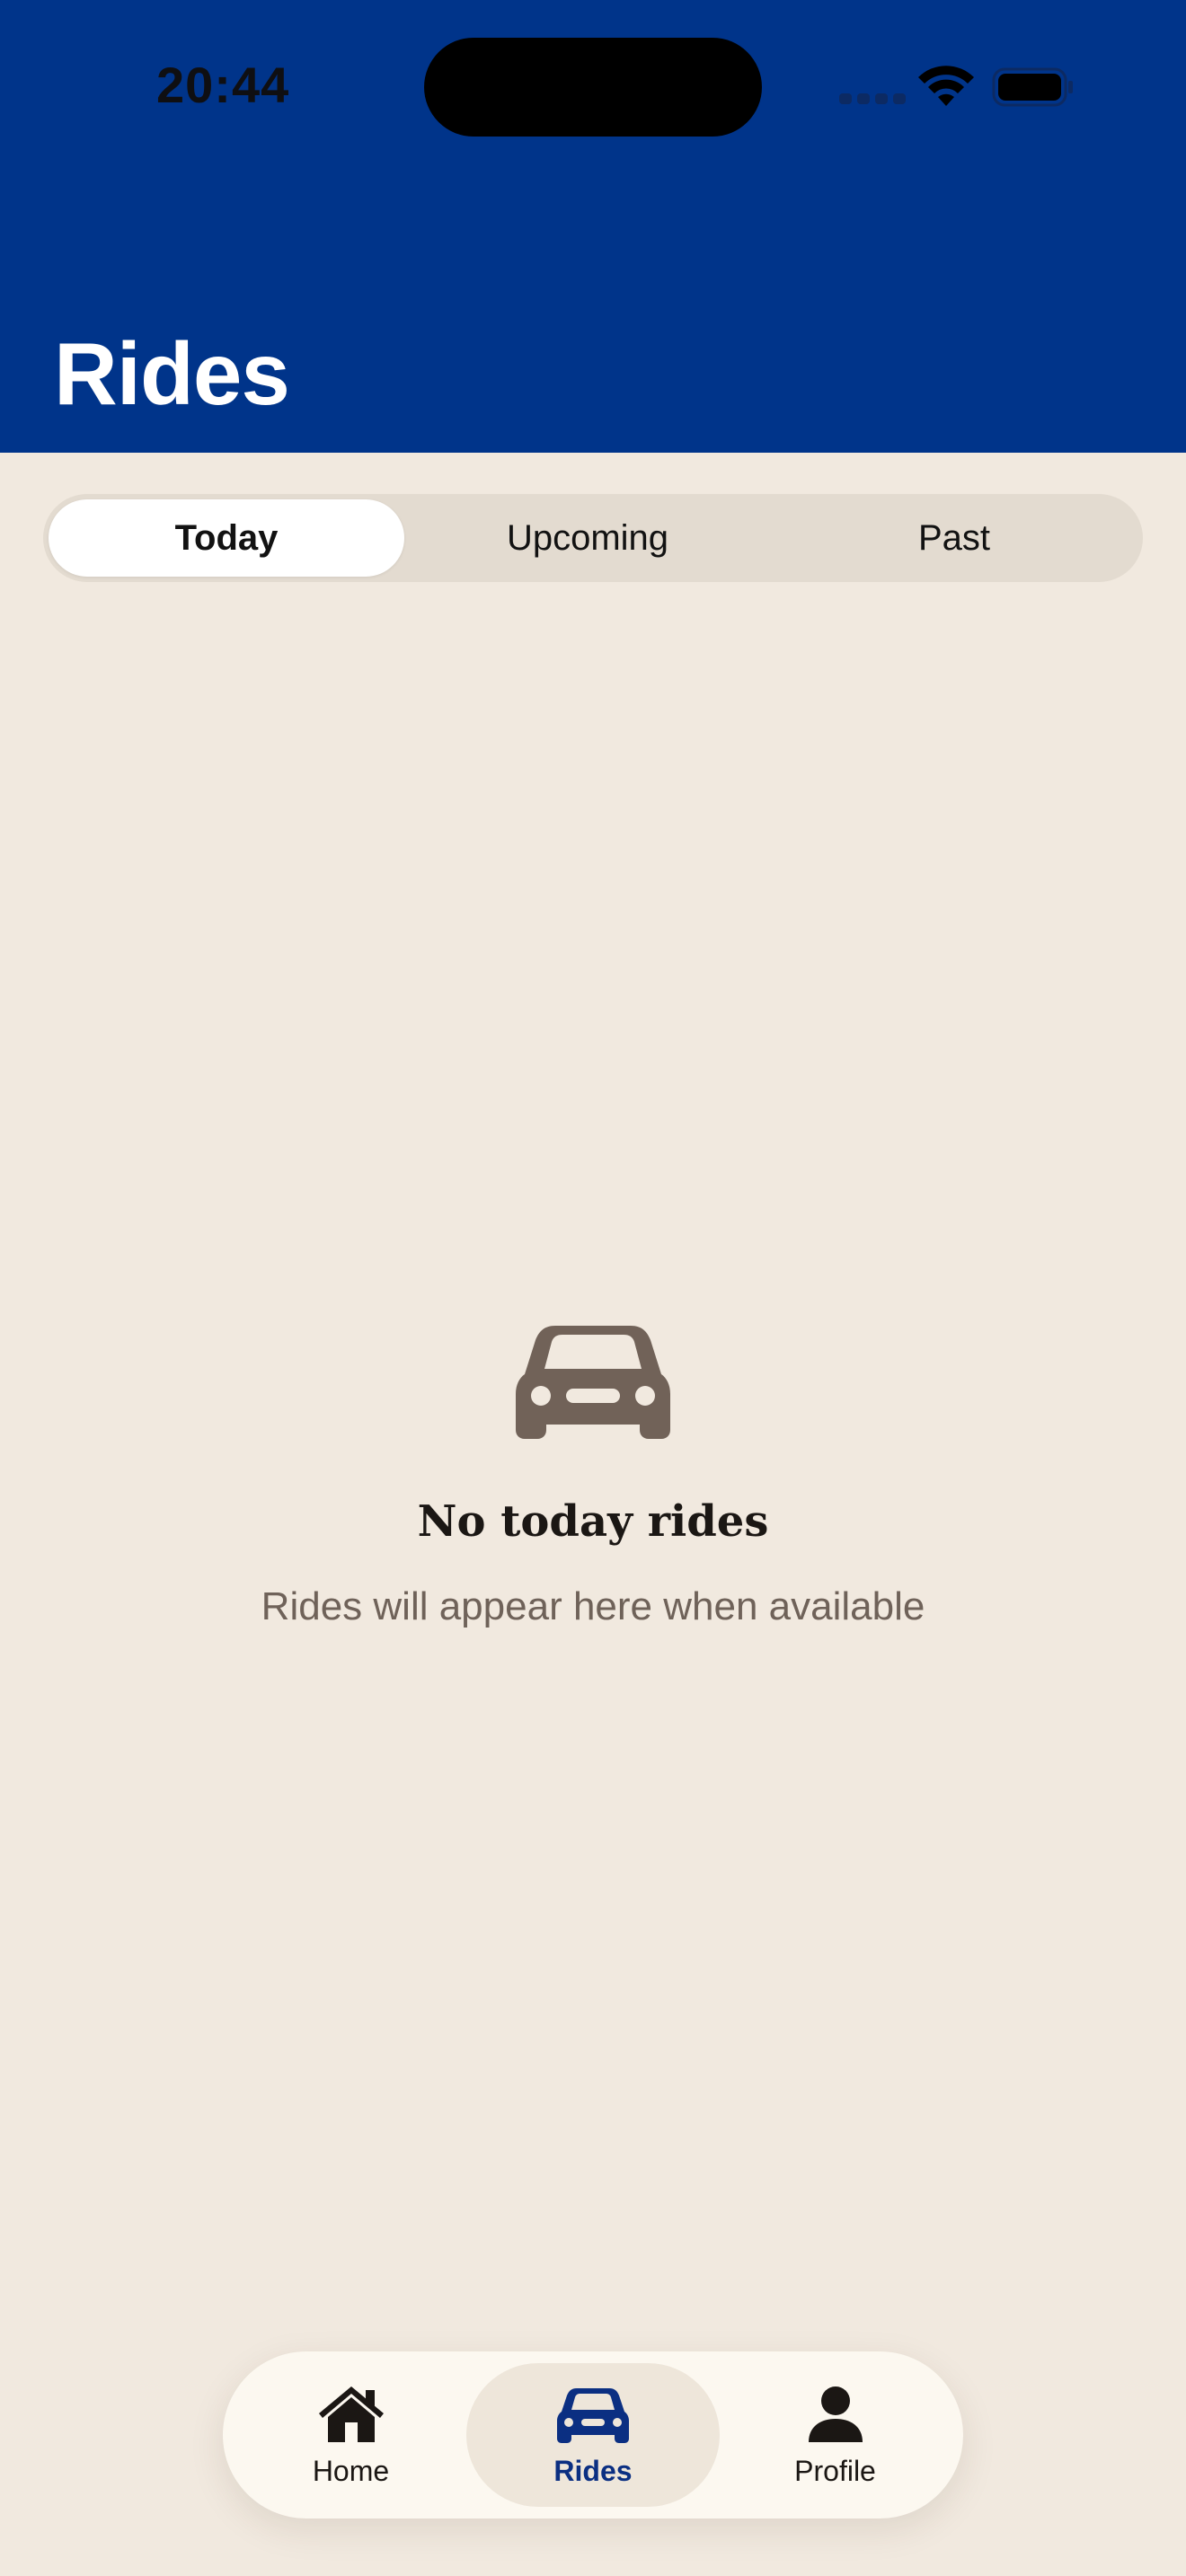  What do you see at coordinates (351, 2470) in the screenshot?
I see `tab-home-label: Home` at bounding box center [351, 2470].